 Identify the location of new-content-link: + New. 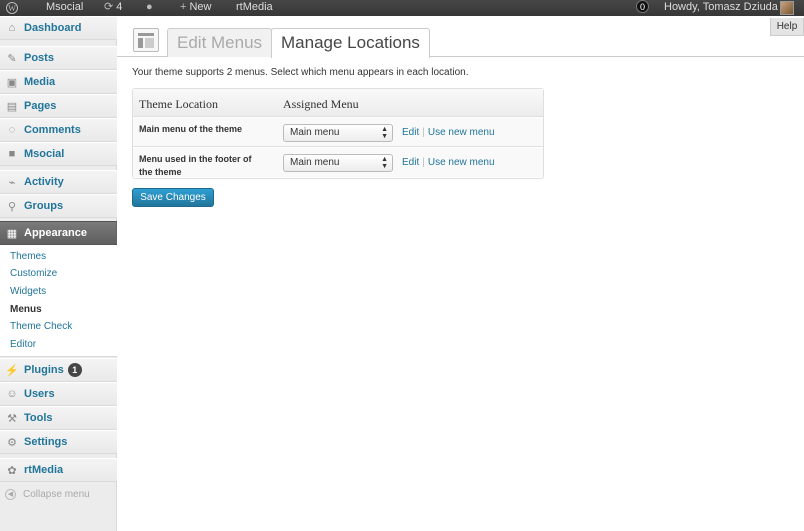
(195, 8).